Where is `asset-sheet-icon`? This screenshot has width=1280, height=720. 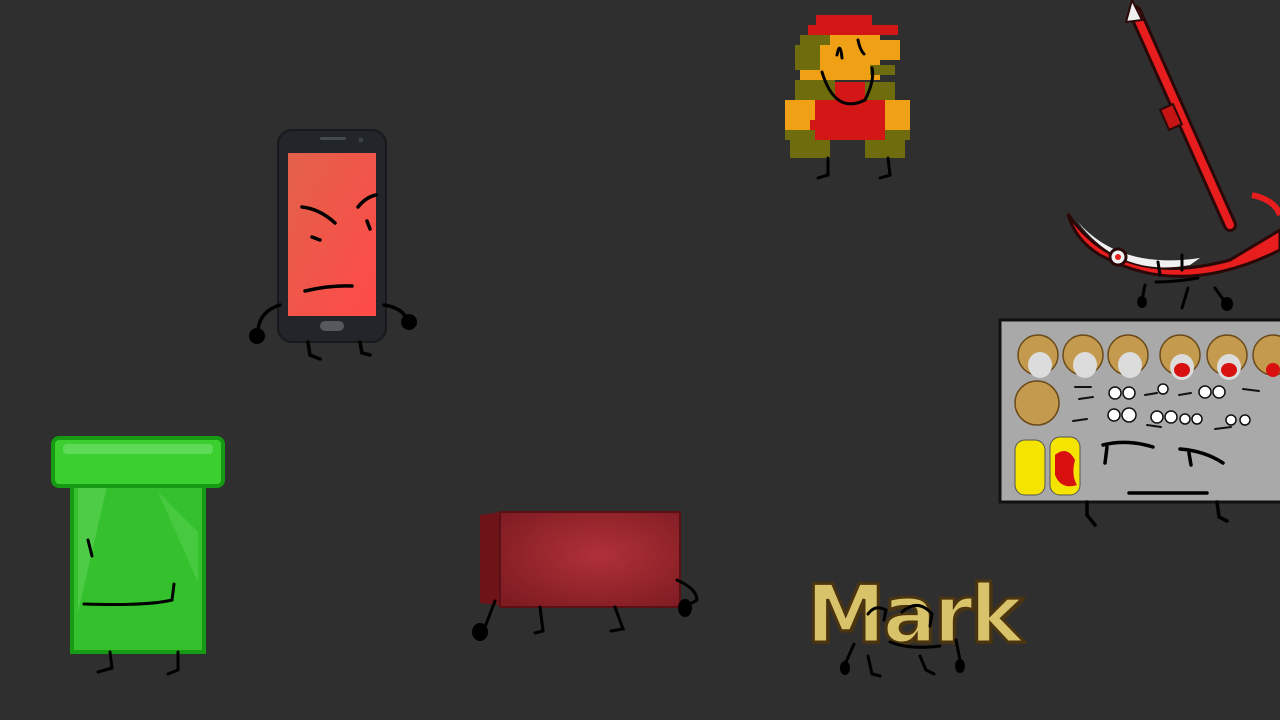
asset-sheet-icon is located at coordinates (1139, 411).